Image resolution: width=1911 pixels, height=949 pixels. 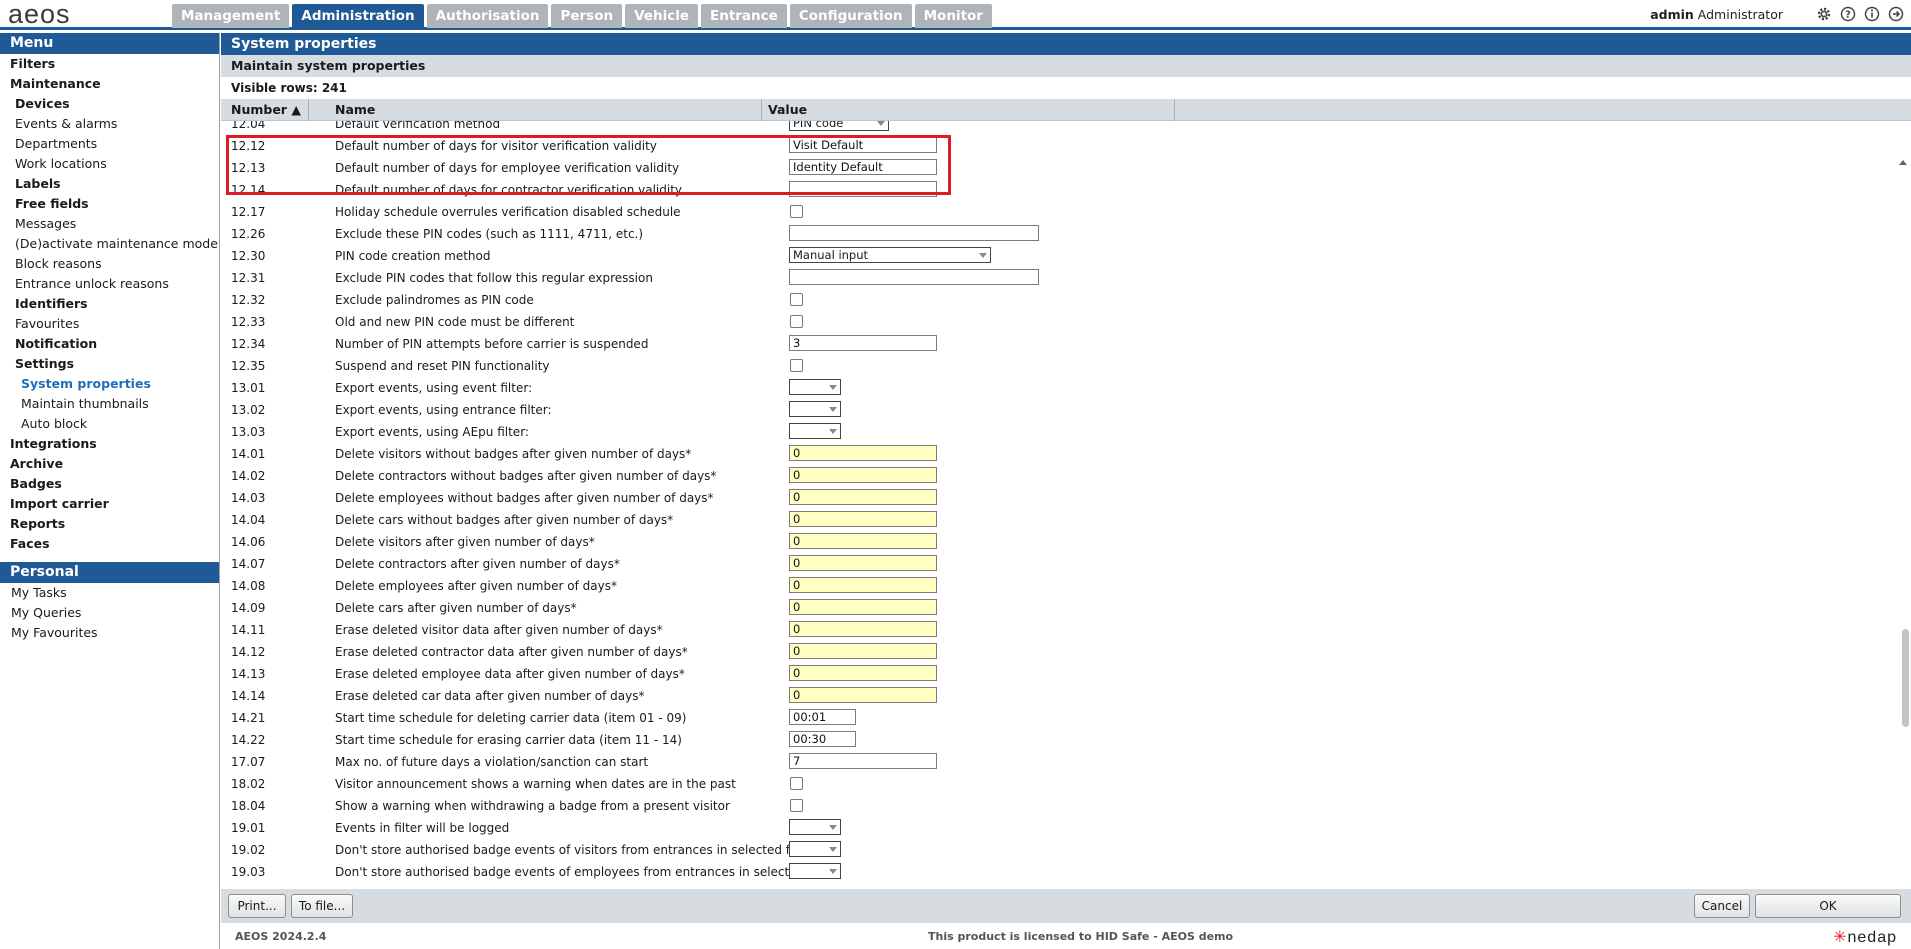 What do you see at coordinates (743, 16) in the screenshot?
I see `tab-entrance: Entrance` at bounding box center [743, 16].